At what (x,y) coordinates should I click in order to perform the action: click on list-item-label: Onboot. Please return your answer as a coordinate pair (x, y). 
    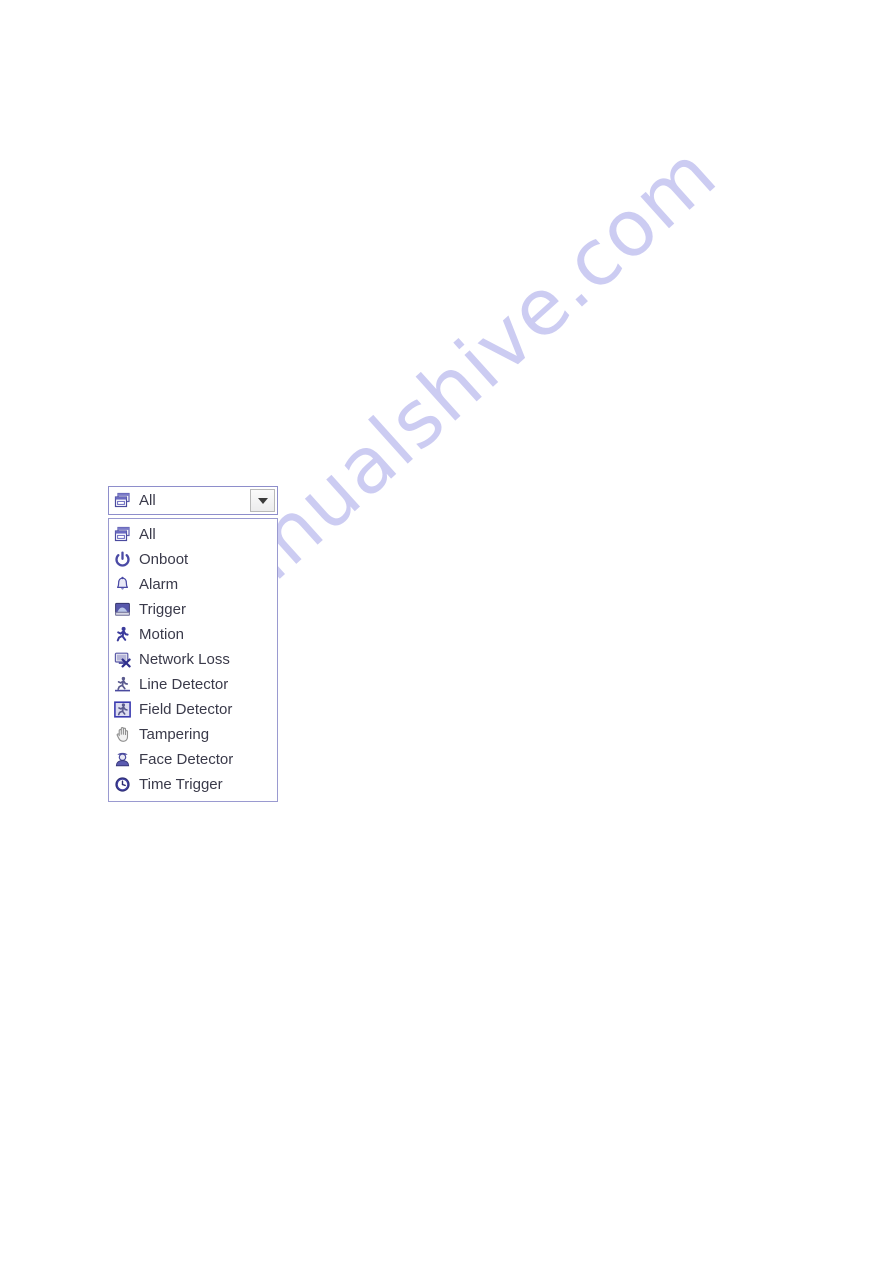
    Looking at the image, I should click on (164, 559).